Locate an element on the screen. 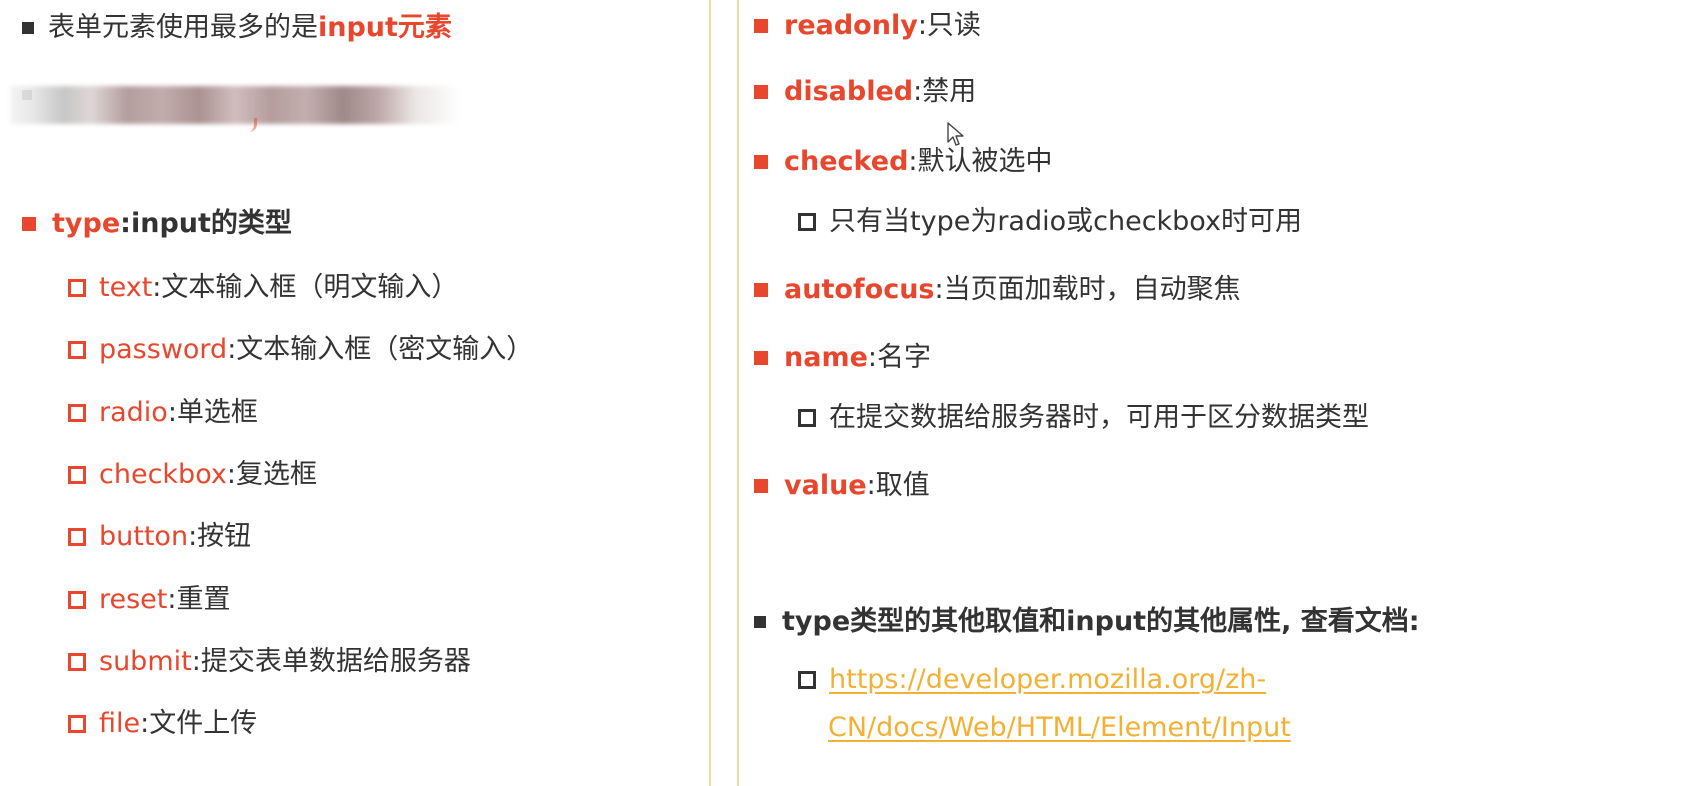  type-heading: type : input的类型 is located at coordinates (157, 224).